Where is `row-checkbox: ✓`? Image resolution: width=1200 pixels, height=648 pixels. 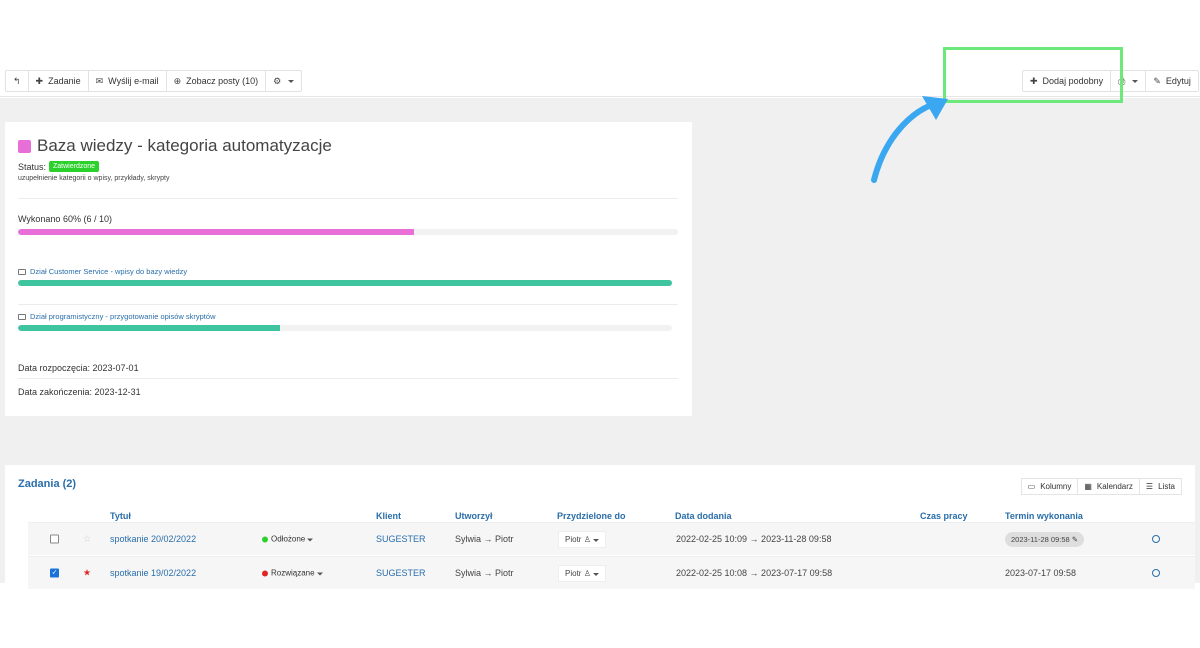
row-checkbox: ✓ is located at coordinates (54, 573).